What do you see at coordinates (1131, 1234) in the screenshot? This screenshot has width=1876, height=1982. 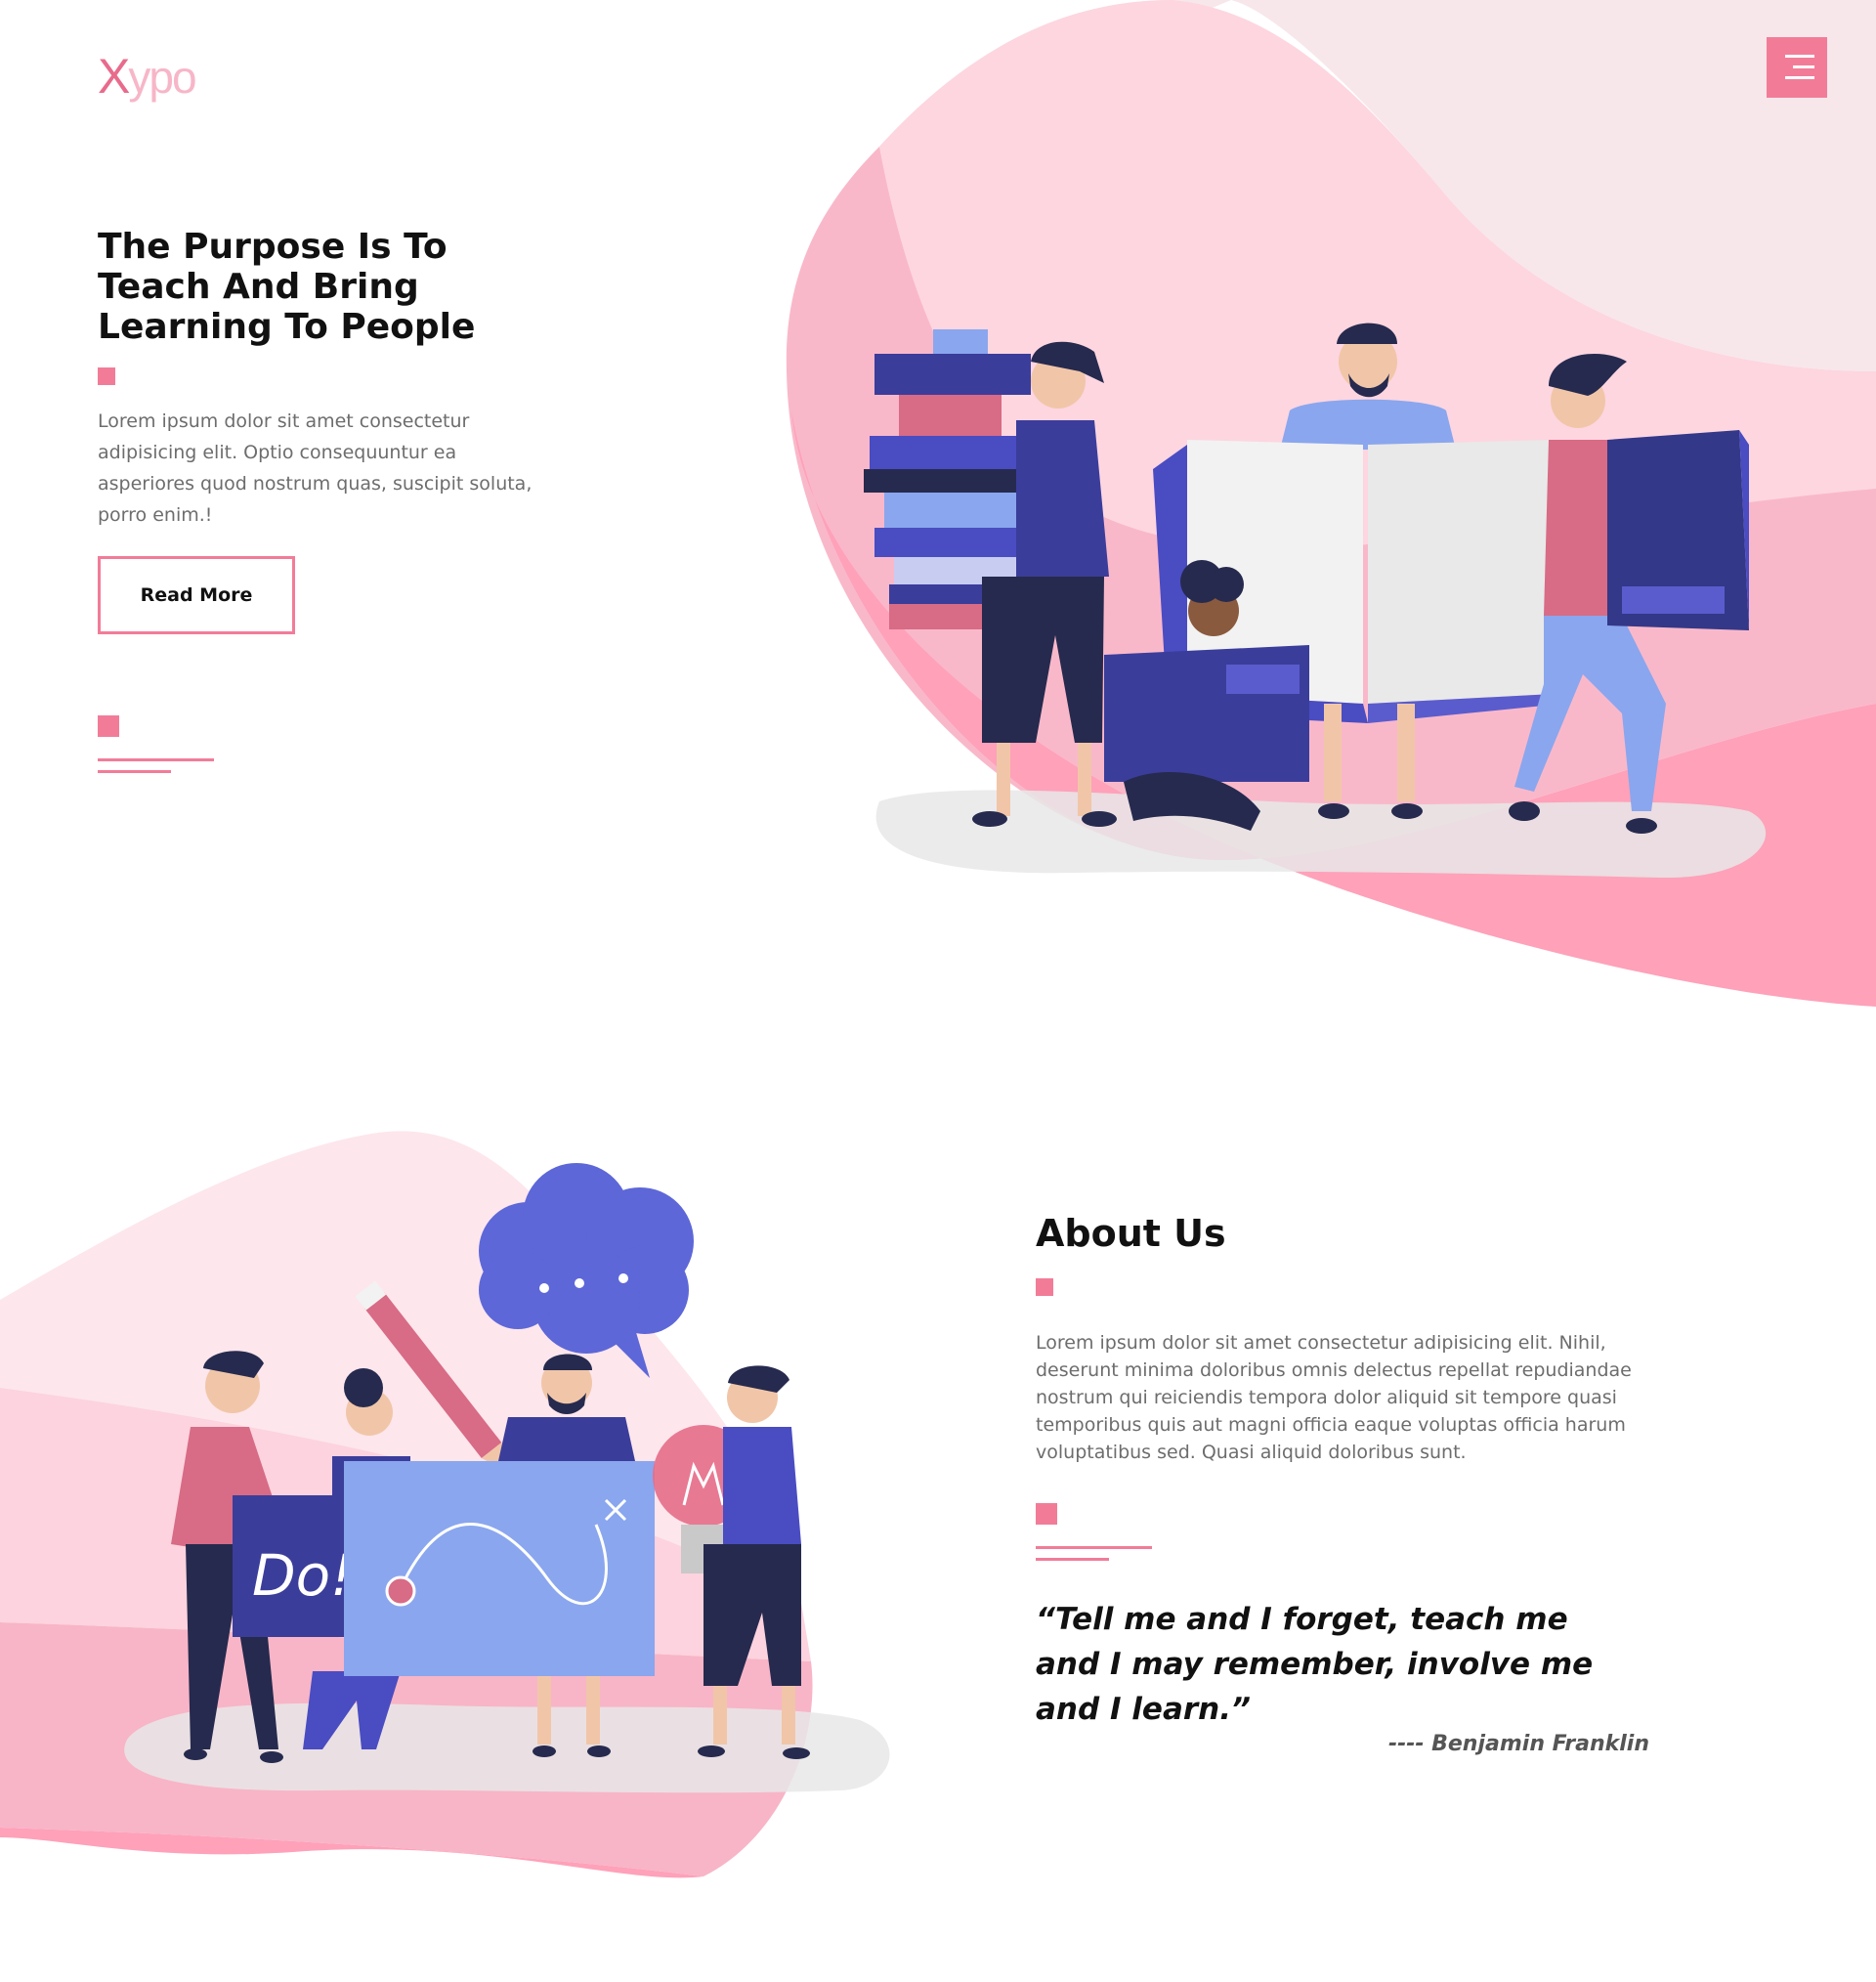 I see `about-title: About Us` at bounding box center [1131, 1234].